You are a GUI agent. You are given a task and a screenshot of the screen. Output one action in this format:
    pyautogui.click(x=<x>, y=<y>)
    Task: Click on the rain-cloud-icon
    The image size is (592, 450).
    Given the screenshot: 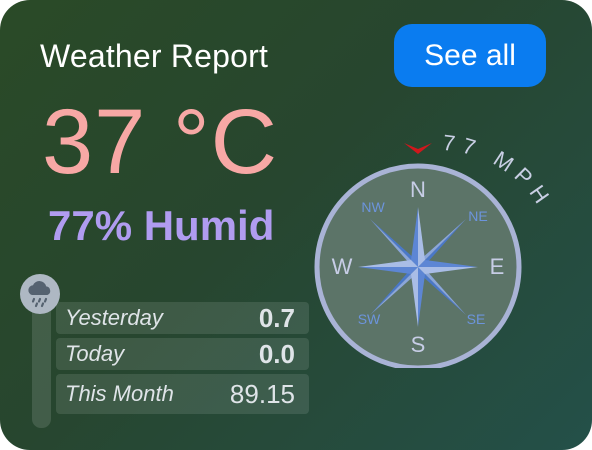 What is the action you would take?
    pyautogui.click(x=40, y=294)
    